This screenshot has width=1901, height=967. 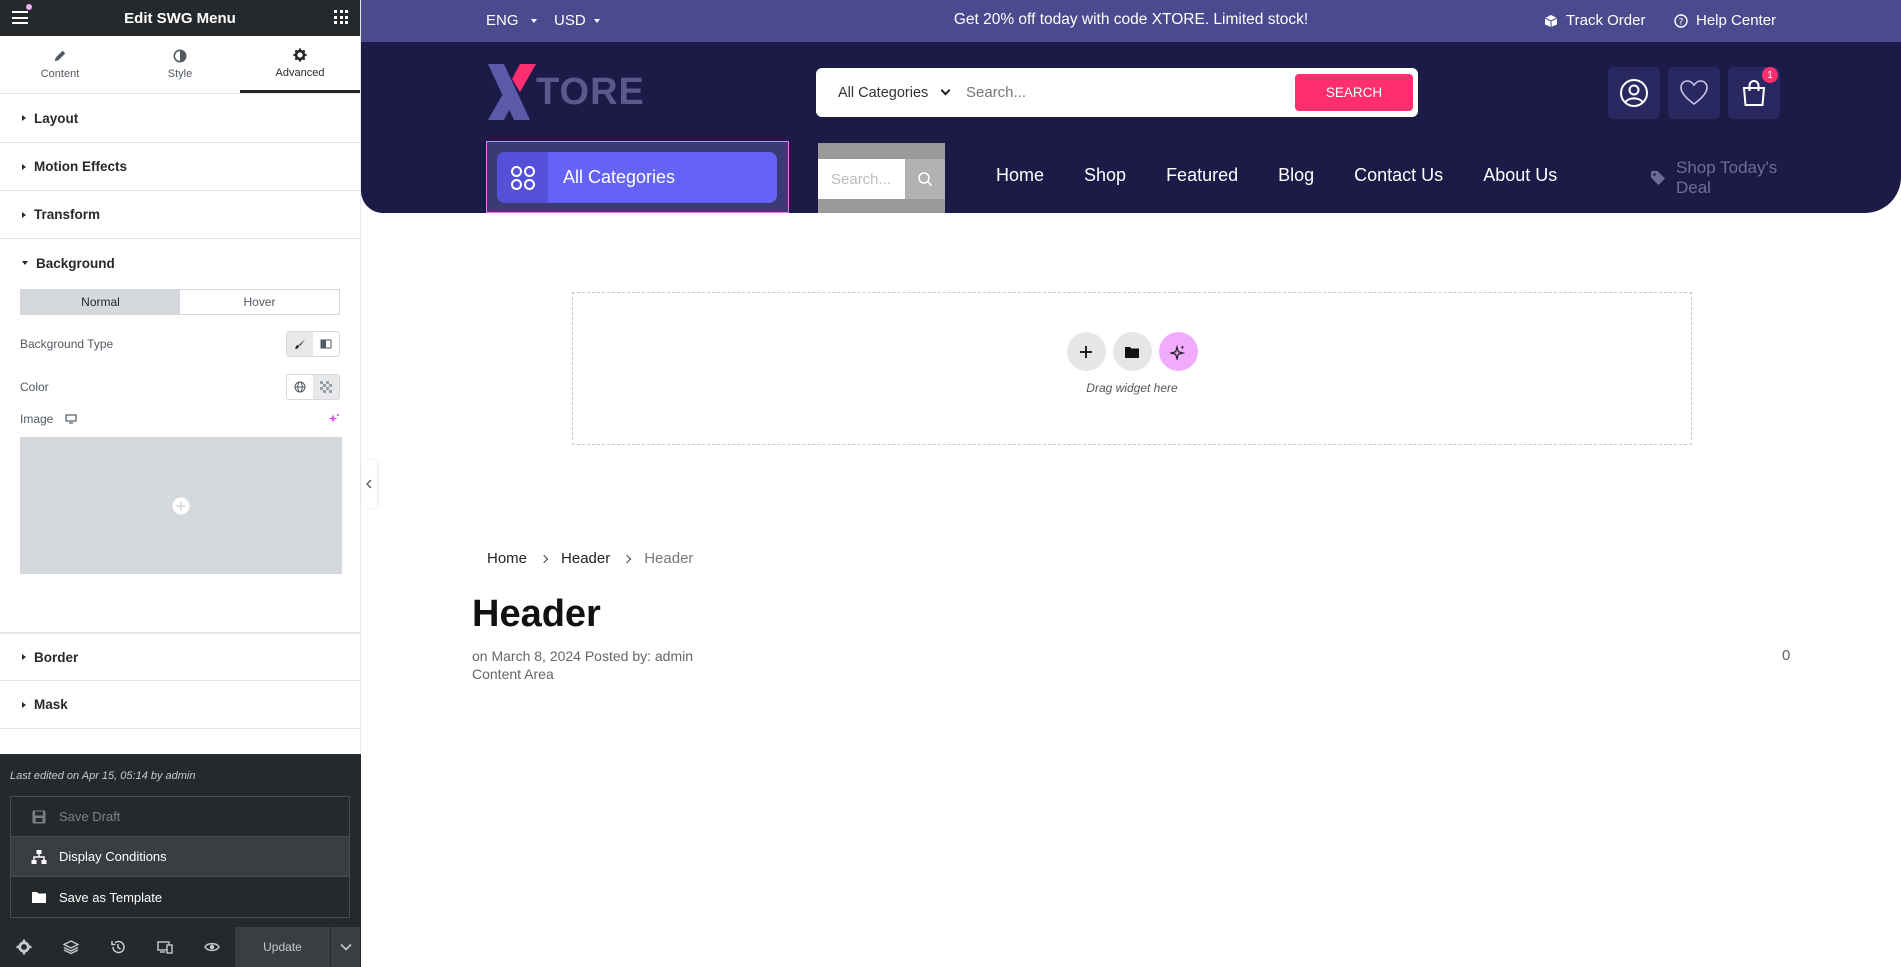 I want to click on color-picker-swatch, so click(x=326, y=387).